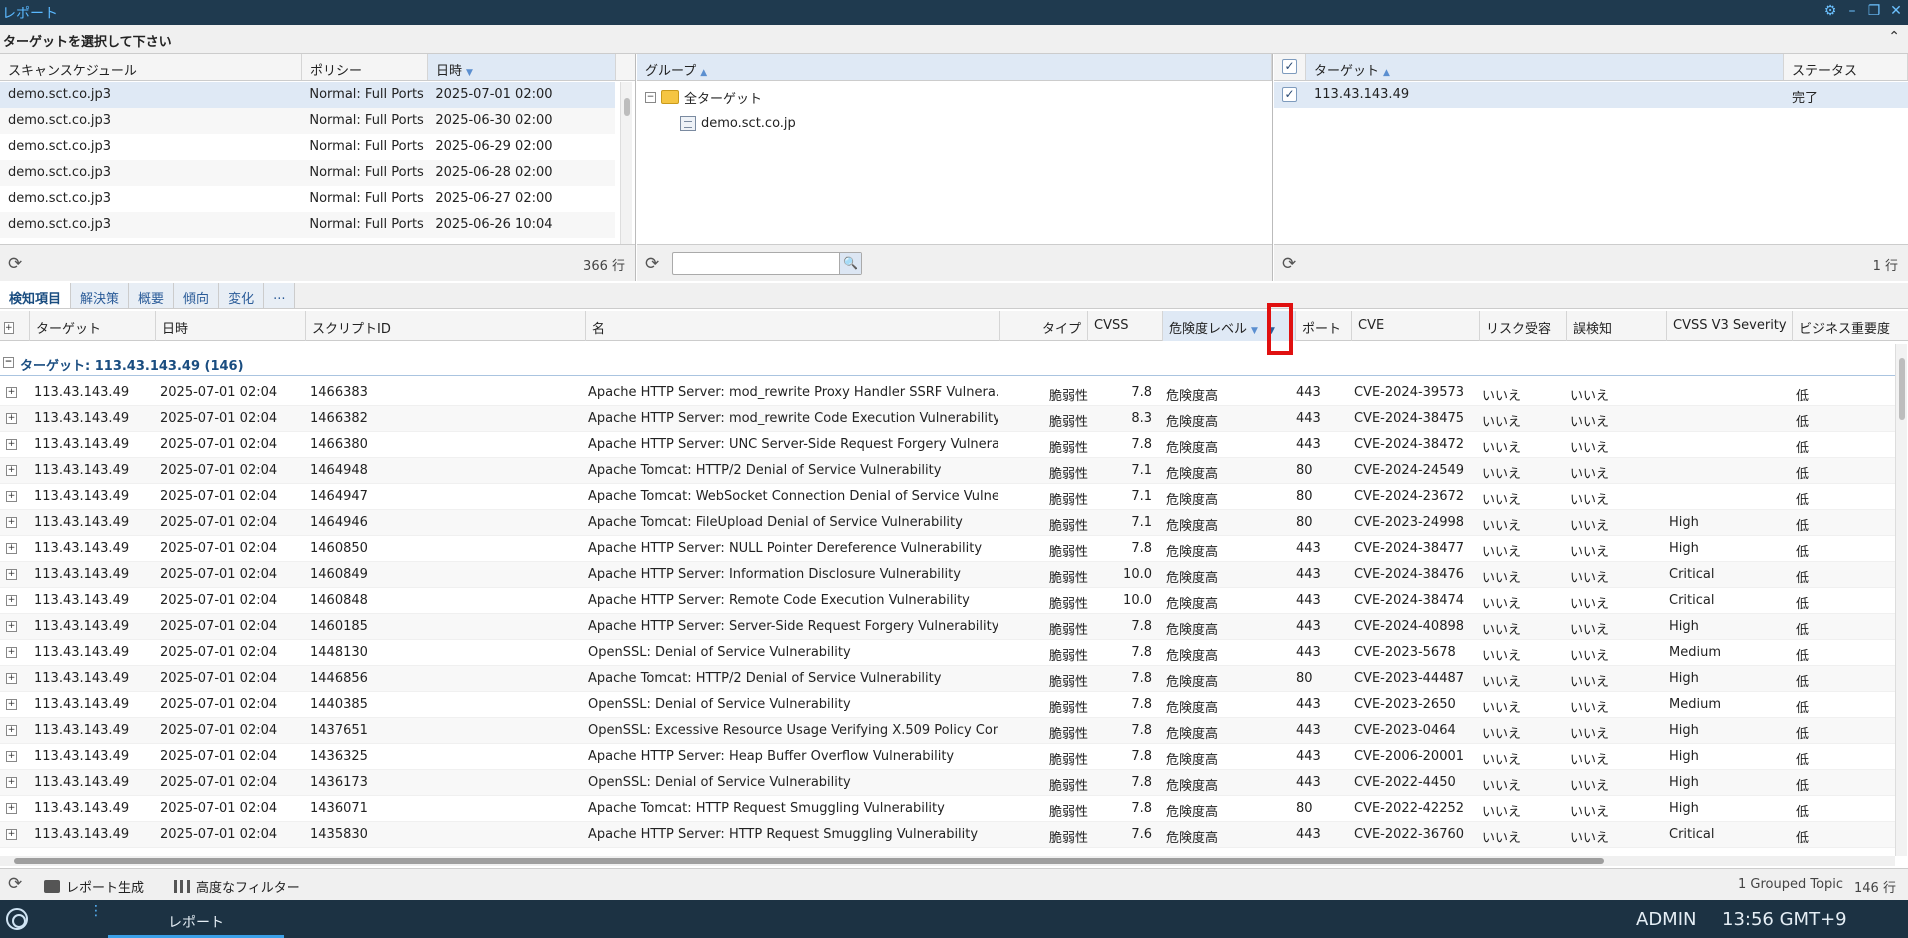 This screenshot has height=938, width=1908. What do you see at coordinates (446, 326) in the screenshot?
I see `col-script-id: スクリプトID` at bounding box center [446, 326].